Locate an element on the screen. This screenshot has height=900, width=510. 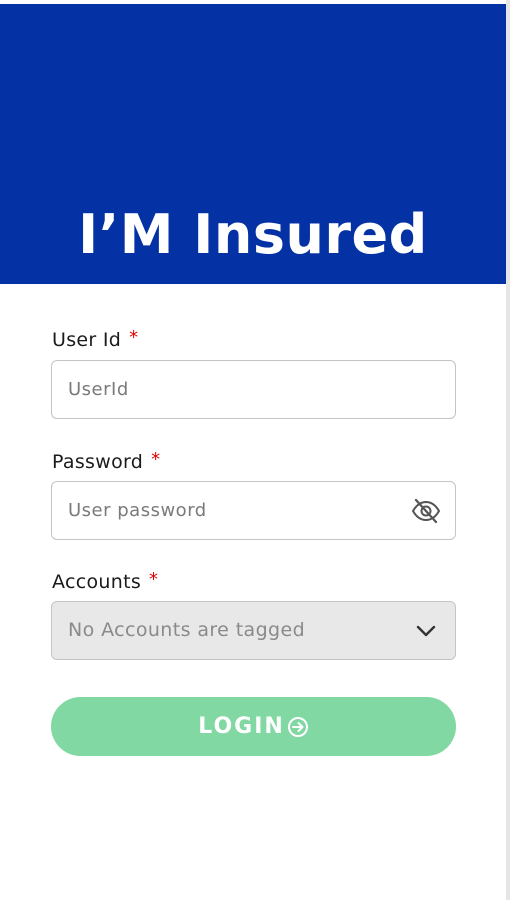
password-input: User password is located at coordinates (253, 510).